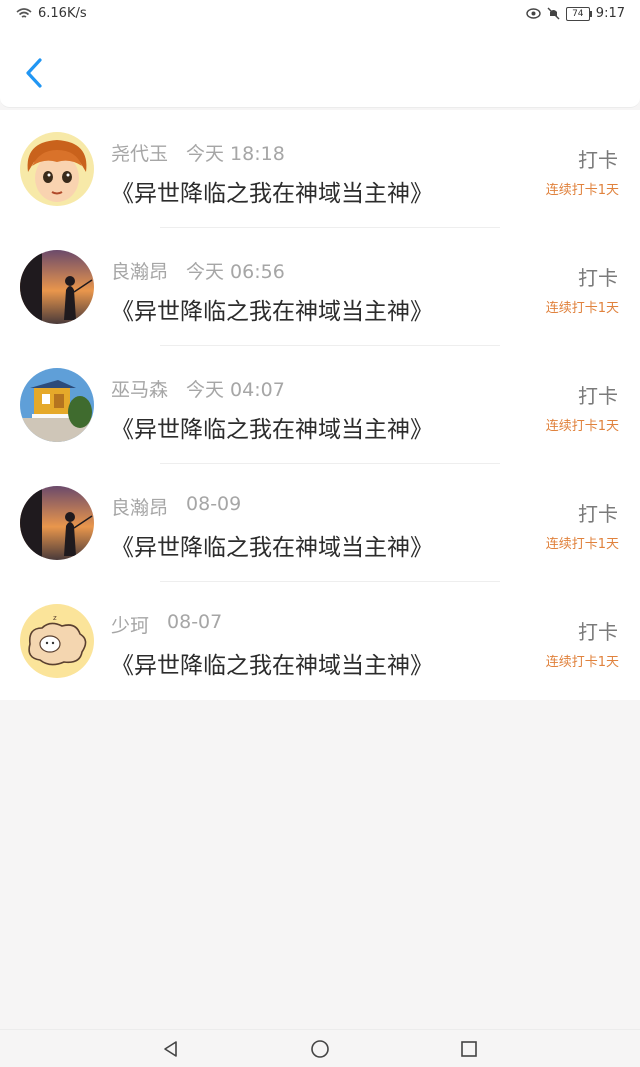 The width and height of the screenshot is (640, 1067). Describe the element at coordinates (62, 13) in the screenshot. I see `network-speed: 6.16K/s` at that location.